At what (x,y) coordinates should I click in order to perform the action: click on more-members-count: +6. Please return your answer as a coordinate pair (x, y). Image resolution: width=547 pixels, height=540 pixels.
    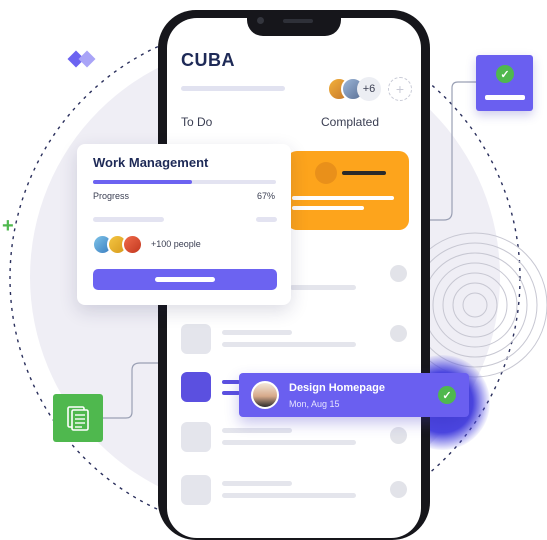
    Looking at the image, I should click on (369, 89).